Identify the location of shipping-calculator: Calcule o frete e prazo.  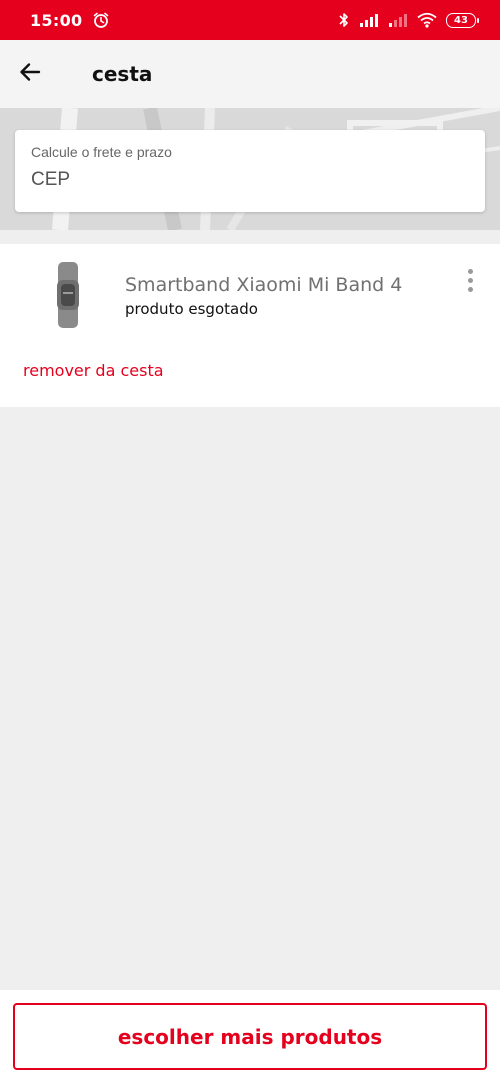
(250, 171).